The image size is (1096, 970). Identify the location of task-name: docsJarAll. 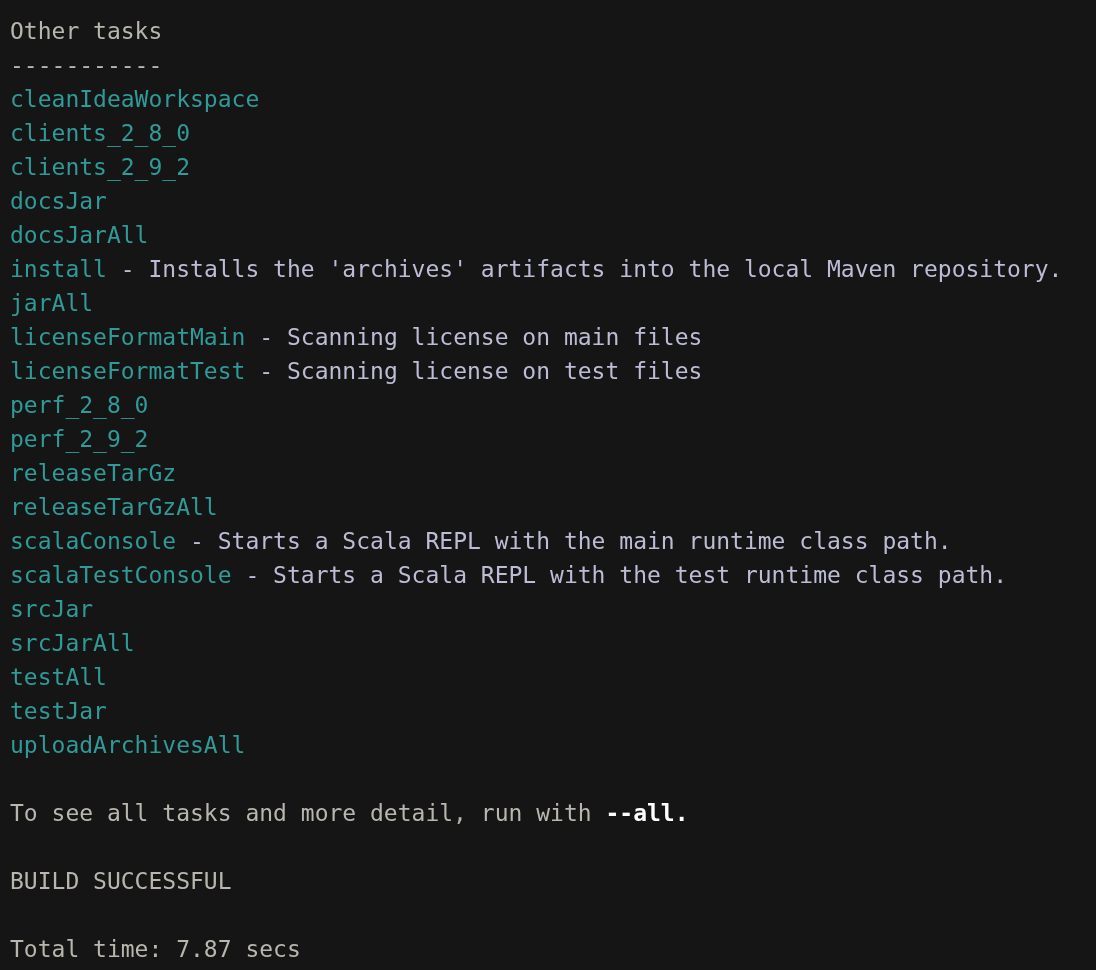
(79, 235).